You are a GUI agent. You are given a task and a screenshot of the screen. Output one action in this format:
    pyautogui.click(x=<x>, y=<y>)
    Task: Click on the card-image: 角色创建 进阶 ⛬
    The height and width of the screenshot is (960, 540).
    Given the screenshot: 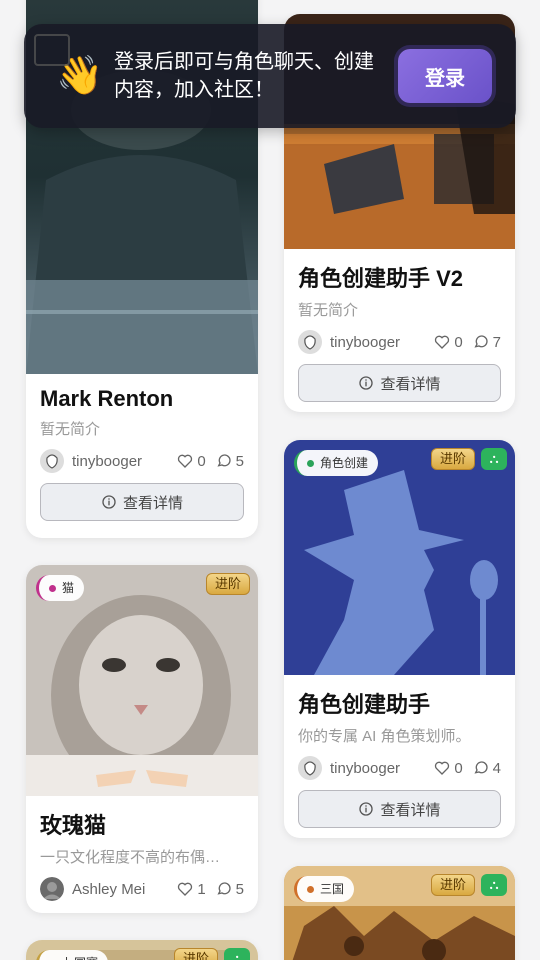 What is the action you would take?
    pyautogui.click(x=399, y=557)
    